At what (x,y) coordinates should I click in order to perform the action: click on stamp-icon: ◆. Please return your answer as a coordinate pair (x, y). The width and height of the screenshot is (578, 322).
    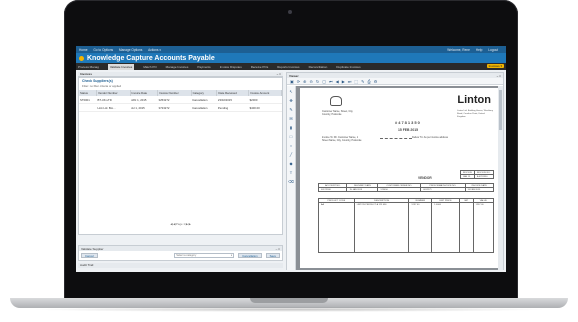
    Looking at the image, I should click on (290, 163).